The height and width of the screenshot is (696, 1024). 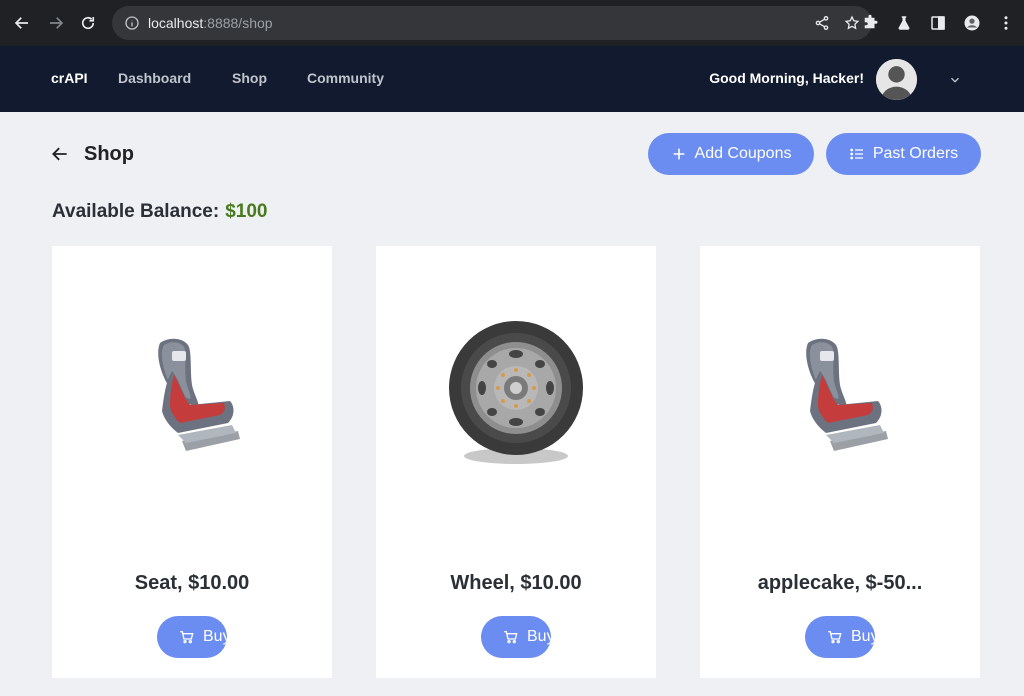 What do you see at coordinates (678, 154) in the screenshot?
I see `plus-icon` at bounding box center [678, 154].